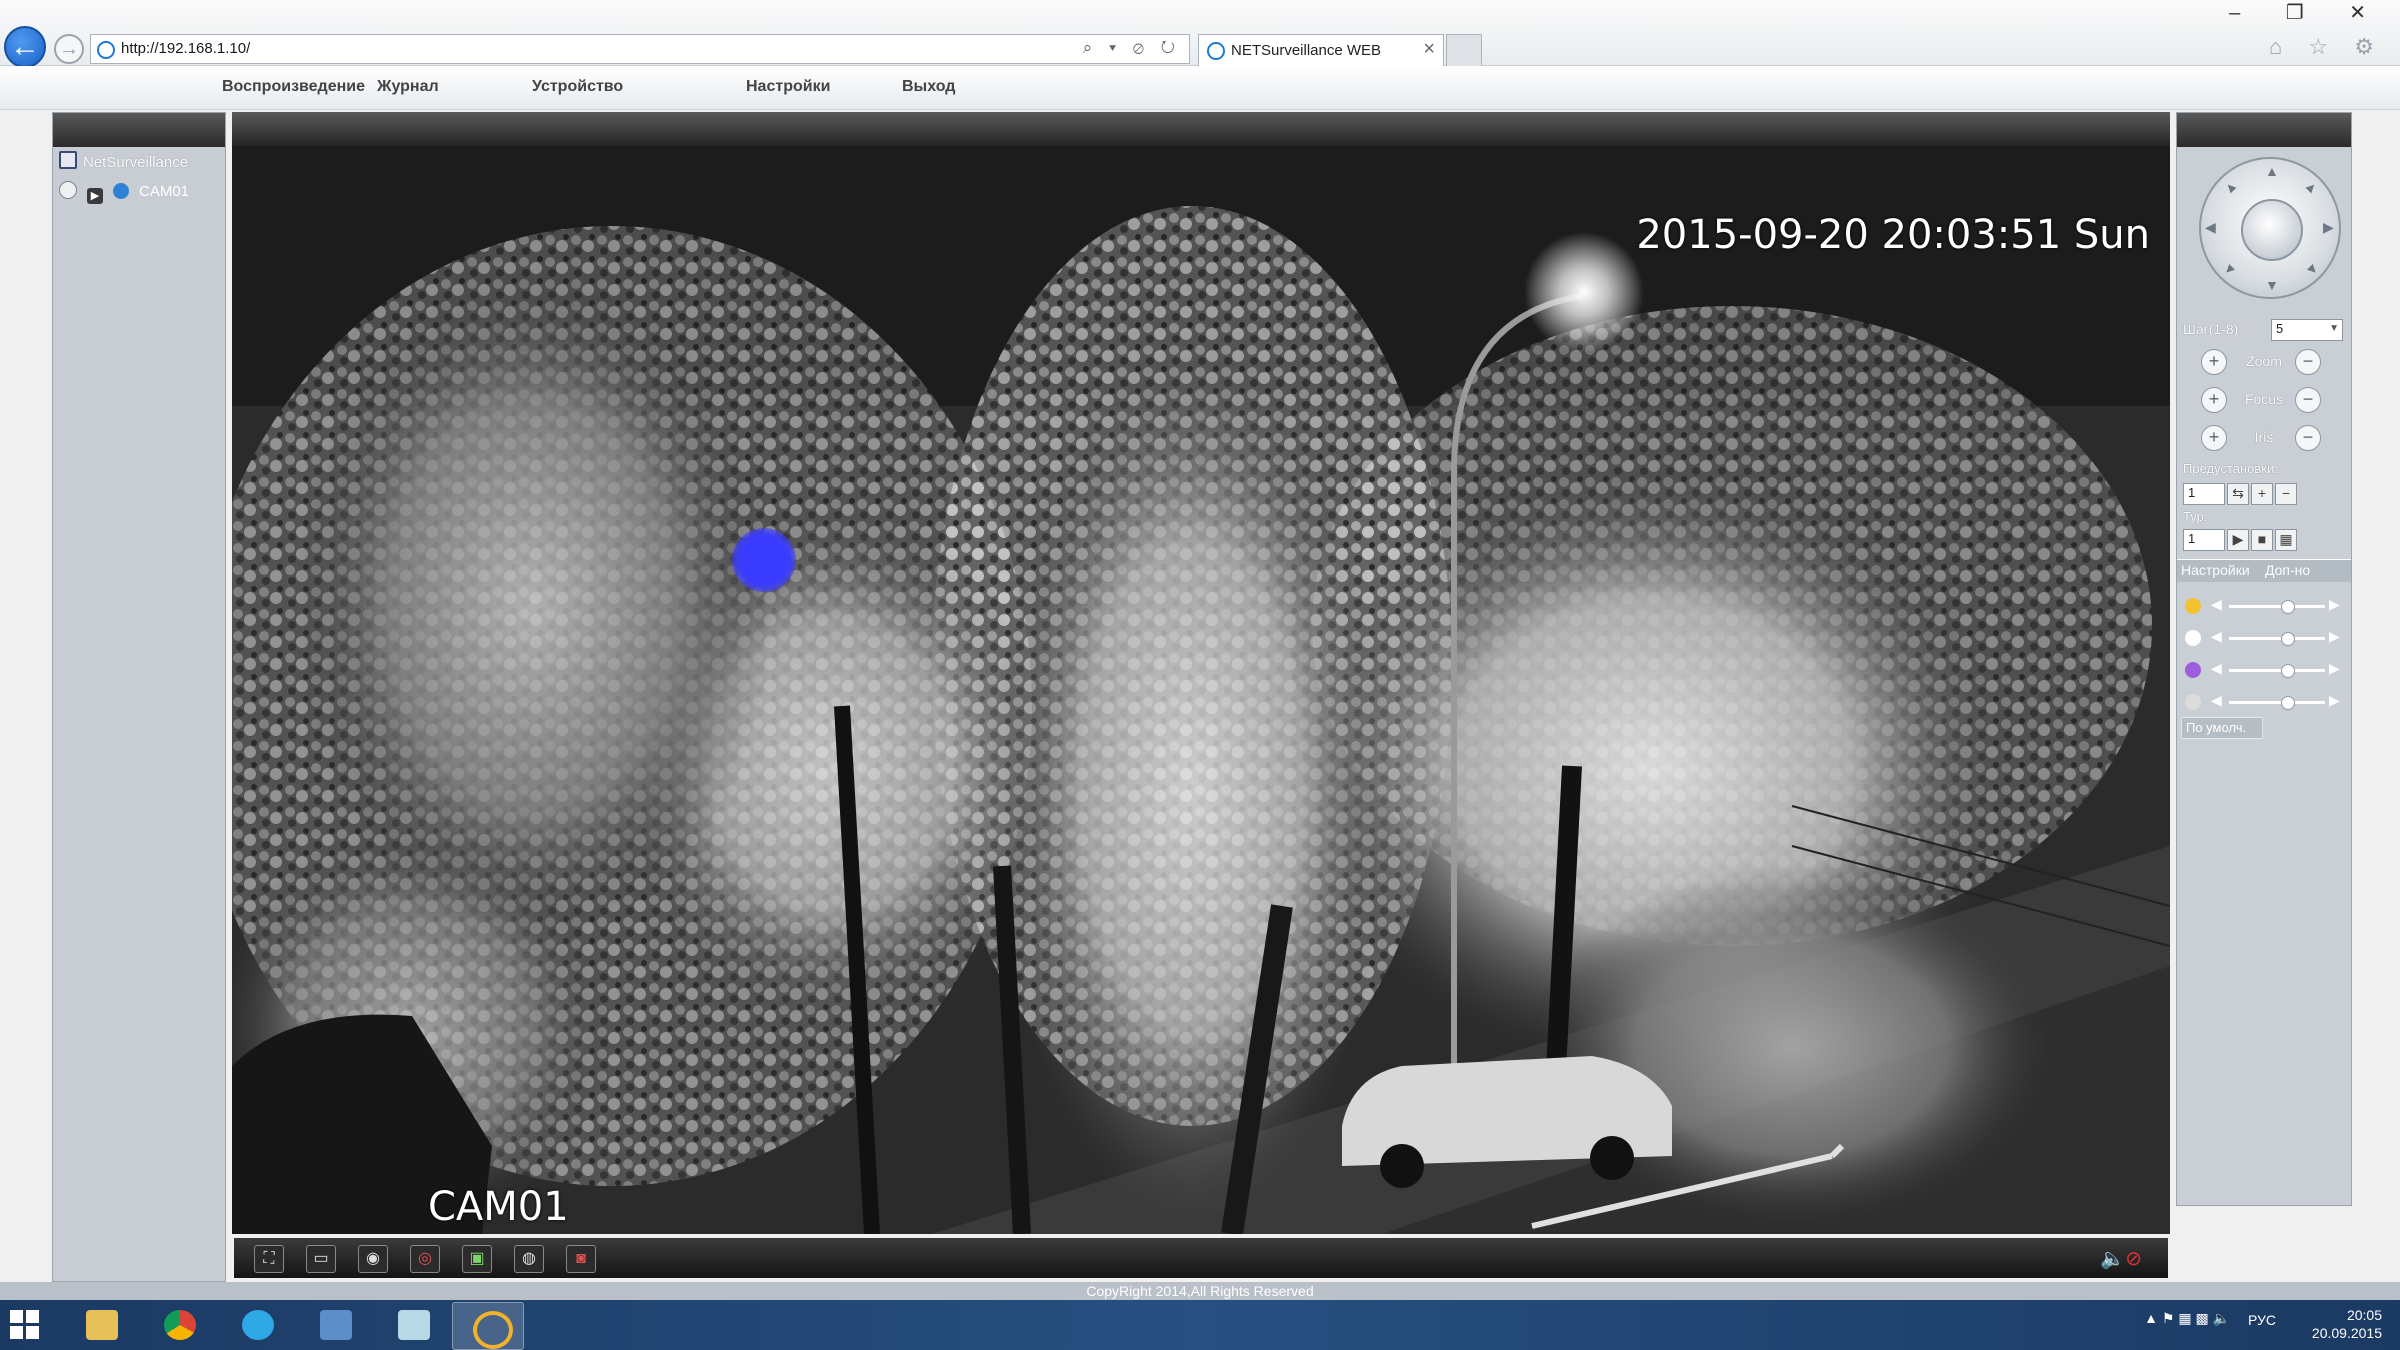 This screenshot has width=2400, height=1350. What do you see at coordinates (2121, 1258) in the screenshot?
I see `audio-mute-icon: 🔈⊘` at bounding box center [2121, 1258].